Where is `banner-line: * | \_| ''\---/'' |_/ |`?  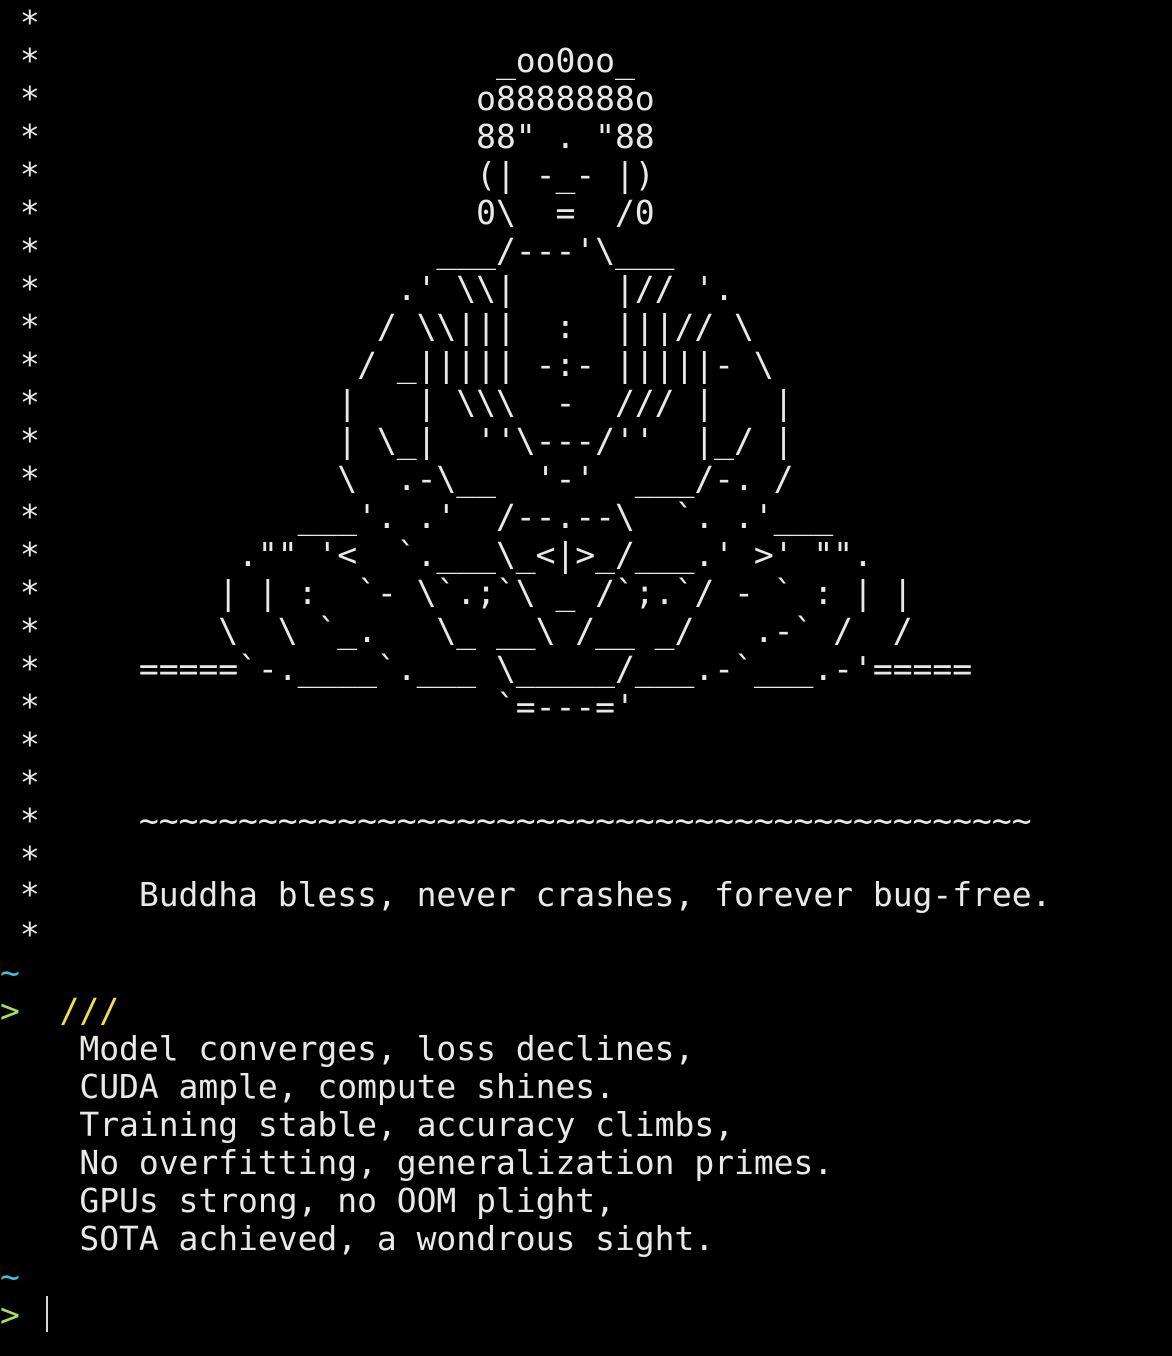
banner-line: * | \_| ''\---/'' |_/ | is located at coordinates (397, 440).